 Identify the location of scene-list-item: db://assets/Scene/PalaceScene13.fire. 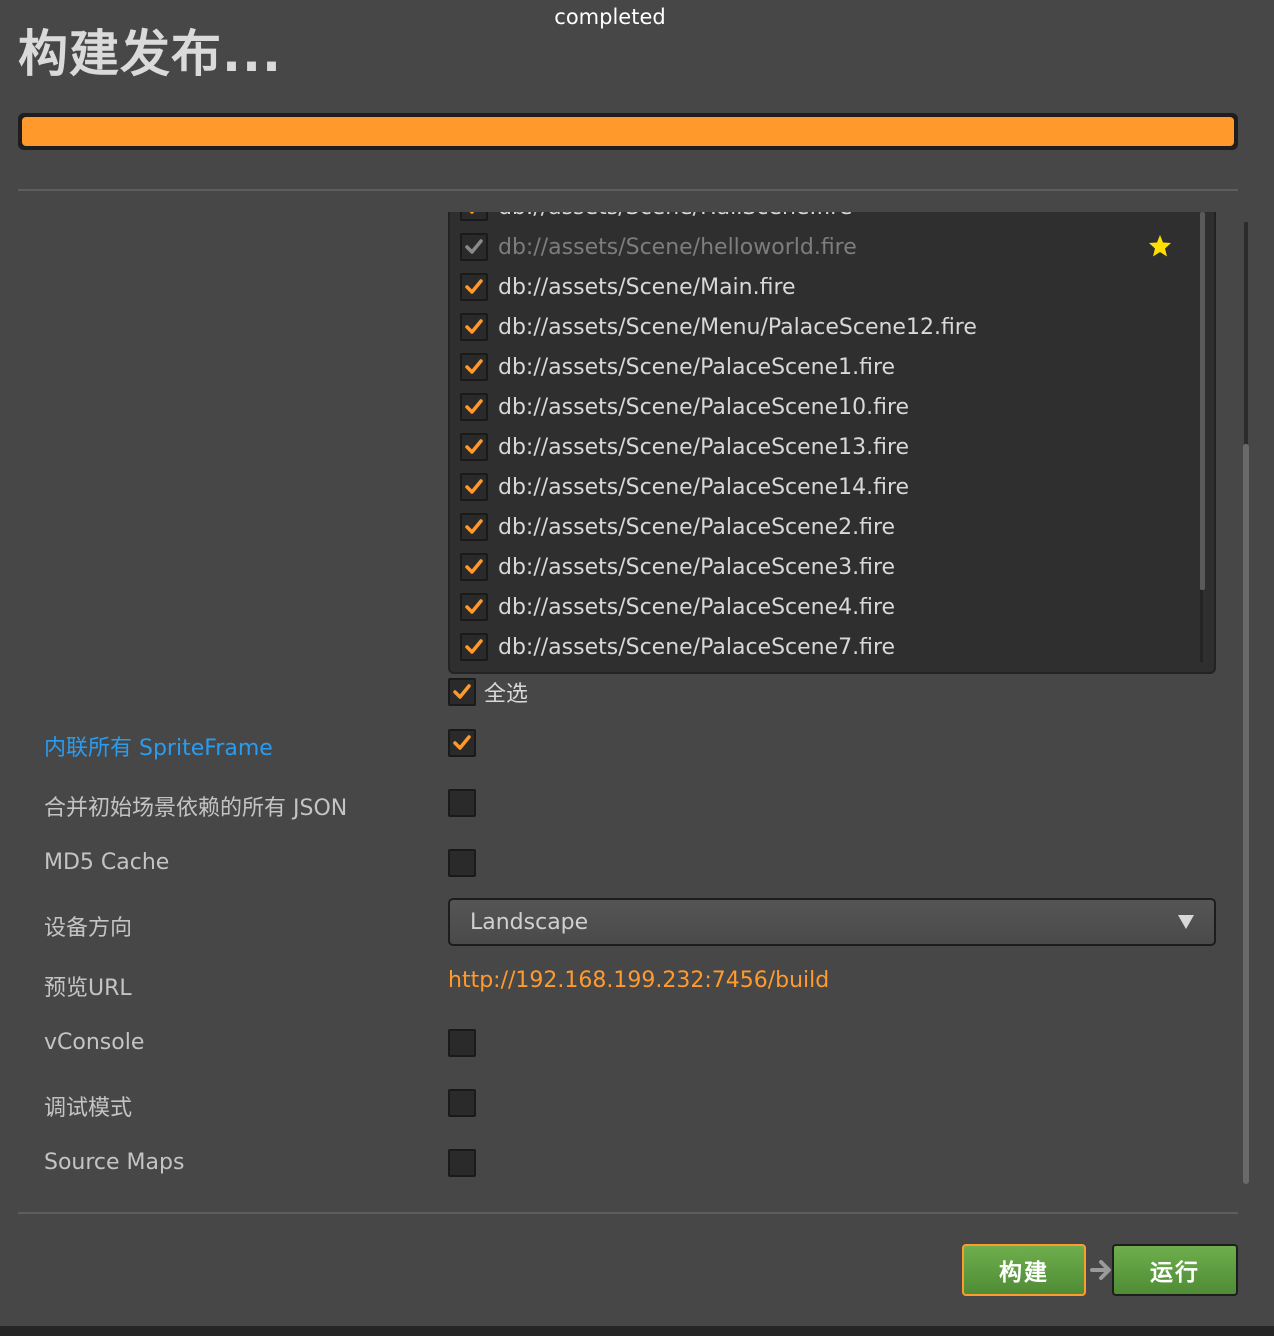
(825, 447).